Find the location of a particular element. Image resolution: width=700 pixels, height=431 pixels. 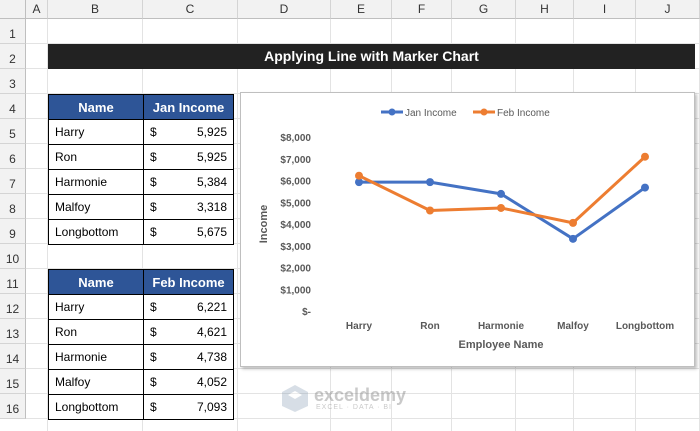

income-cell: 4,052 is located at coordinates (205, 382).